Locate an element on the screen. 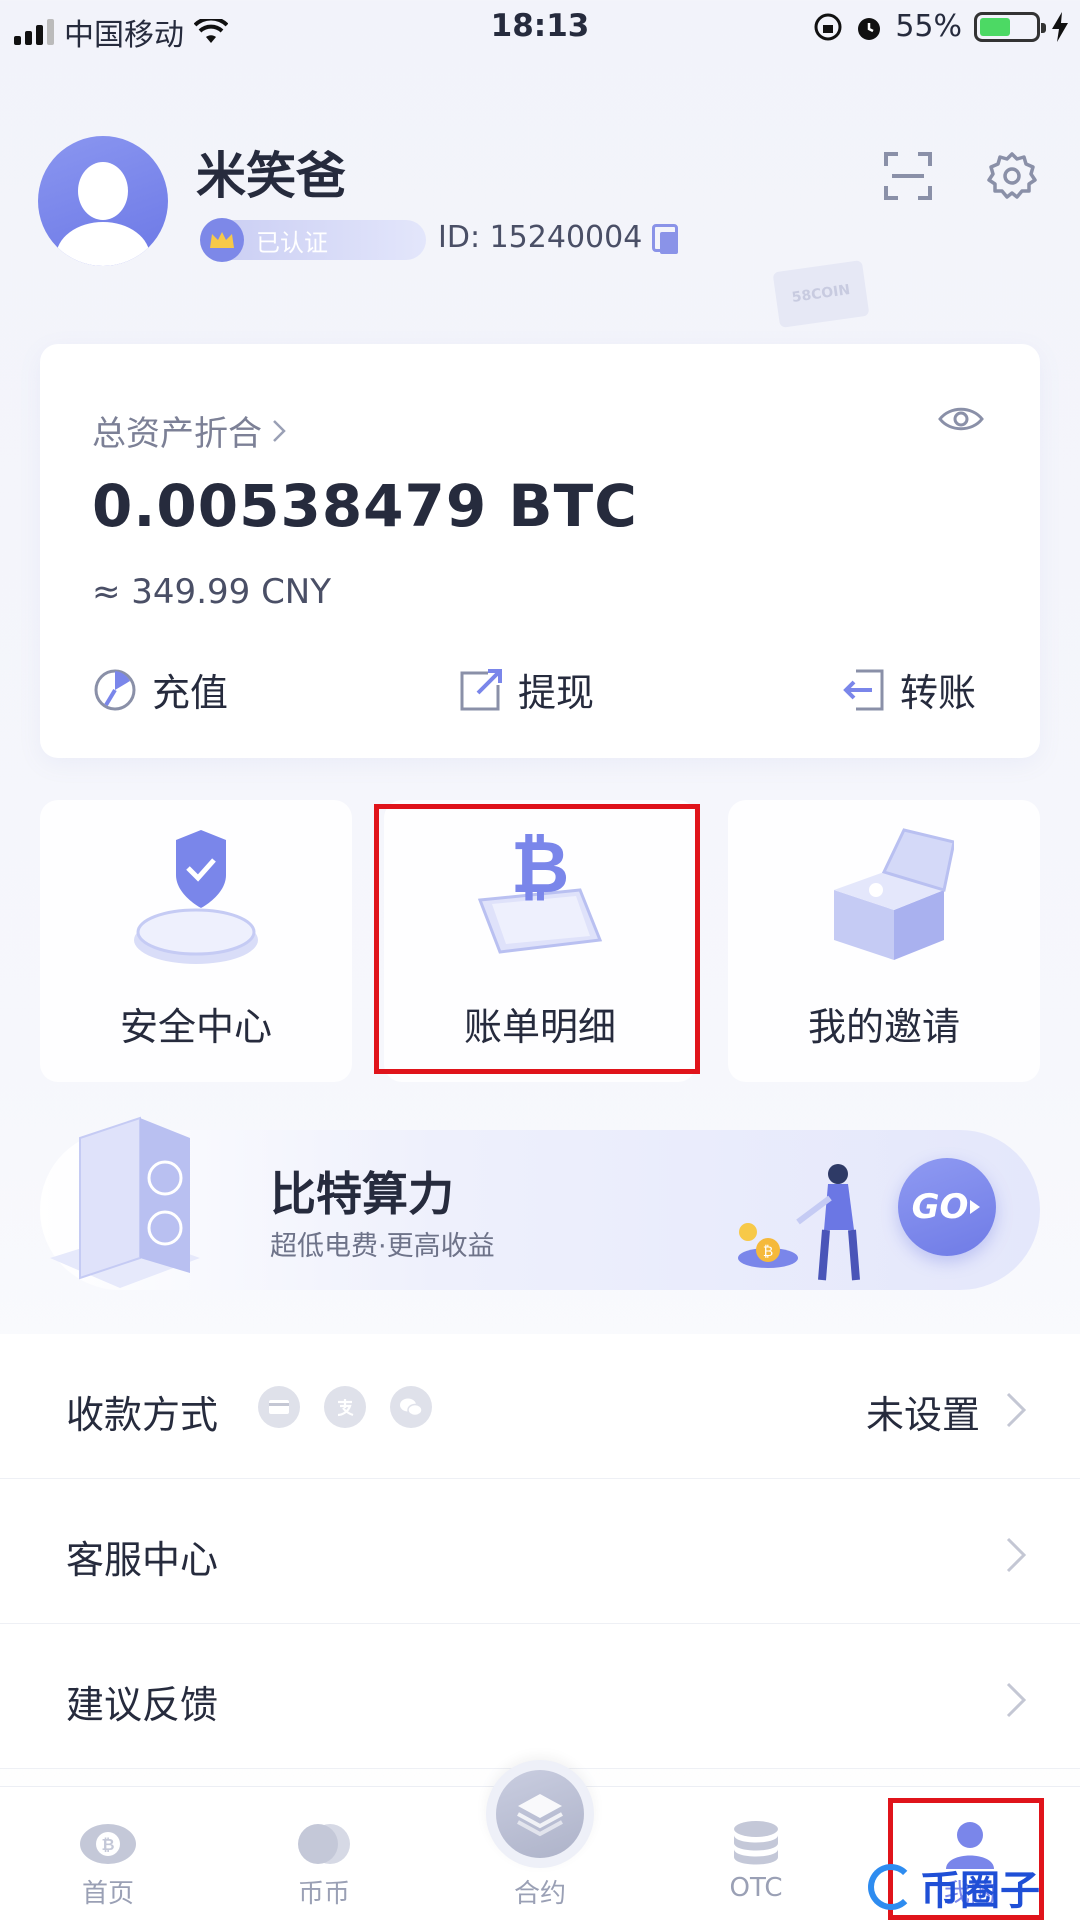 This screenshot has width=1080, height=1920. crown-icon is located at coordinates (222, 240).